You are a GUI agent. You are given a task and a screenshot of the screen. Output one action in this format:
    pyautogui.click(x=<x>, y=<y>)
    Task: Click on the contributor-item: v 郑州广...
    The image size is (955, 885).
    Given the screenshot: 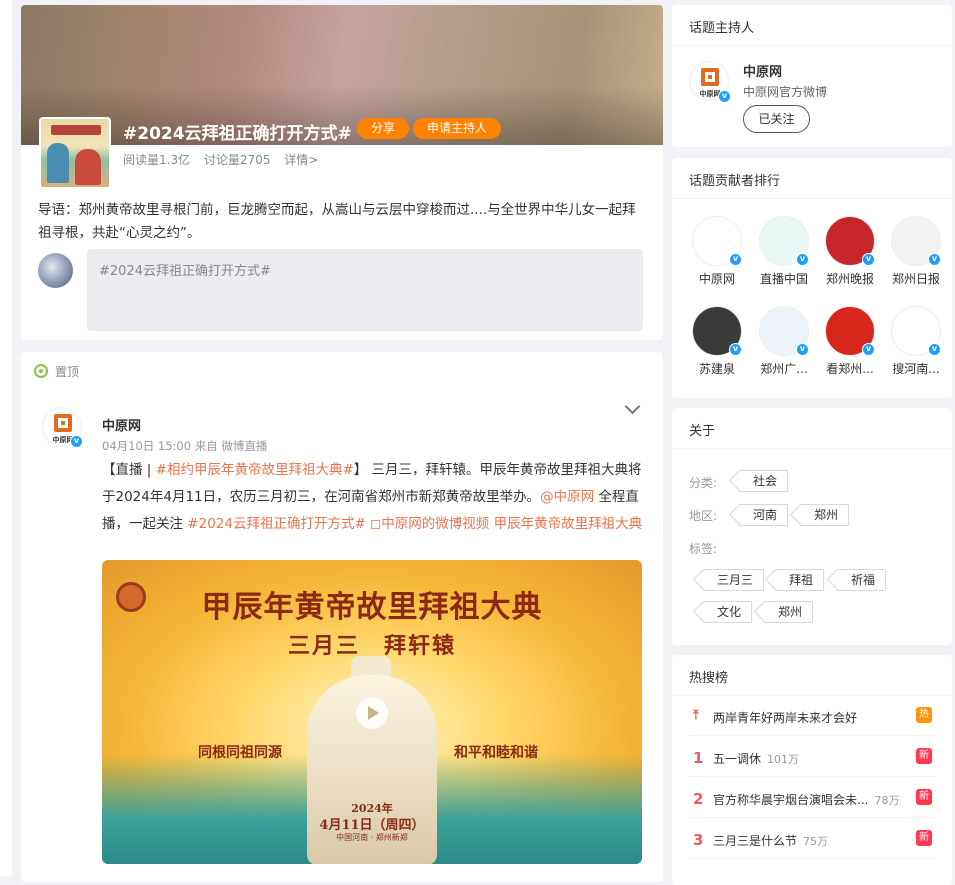 What is the action you would take?
    pyautogui.click(x=784, y=341)
    